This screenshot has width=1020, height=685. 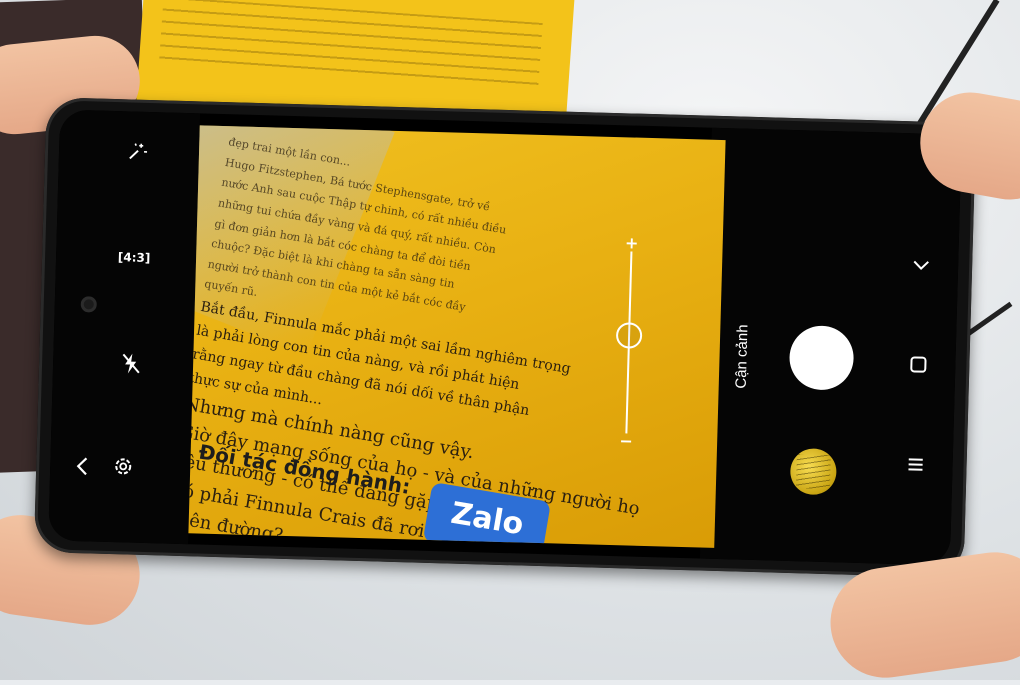 What do you see at coordinates (123, 466) in the screenshot?
I see `gear-icon` at bounding box center [123, 466].